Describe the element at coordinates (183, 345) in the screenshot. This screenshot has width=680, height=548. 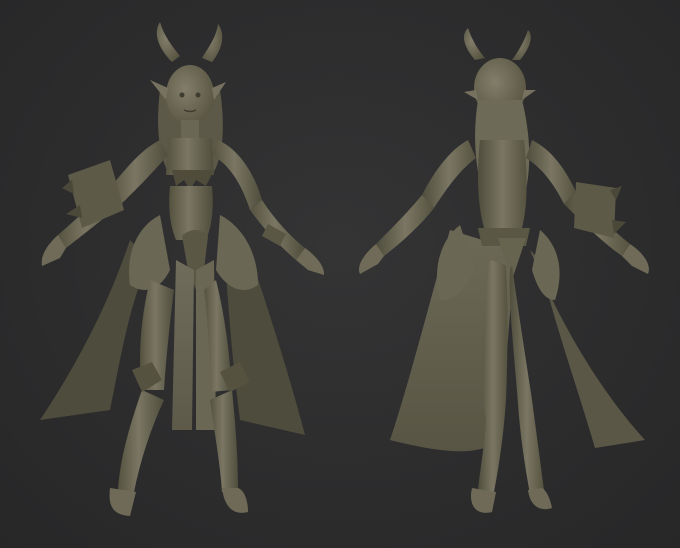
I see `front-loincloth-left` at that location.